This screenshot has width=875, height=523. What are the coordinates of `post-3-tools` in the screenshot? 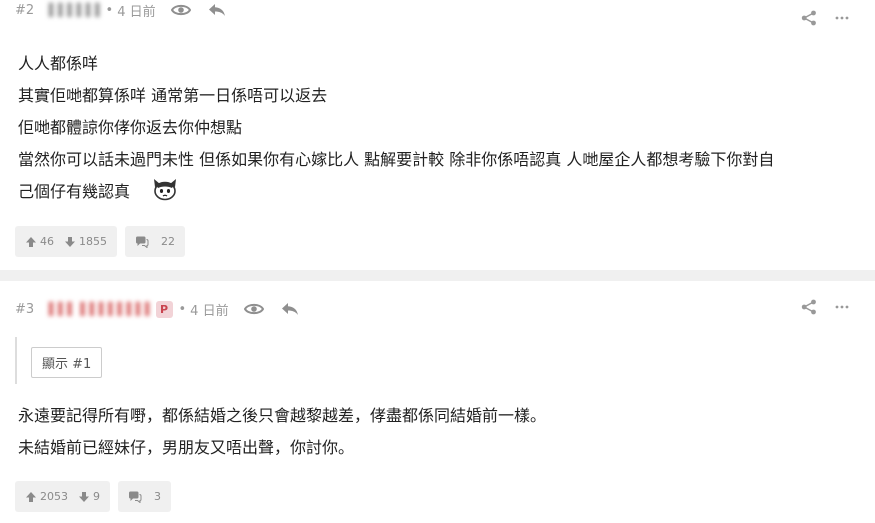 It's located at (816, 307).